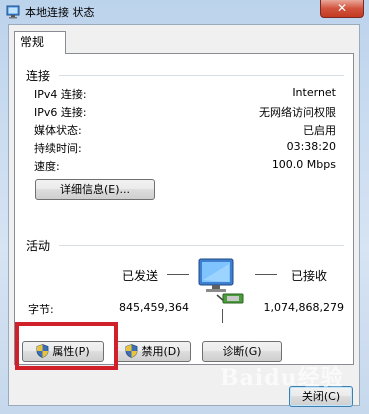 The image size is (369, 414). I want to click on sent-line, so click(178, 274).